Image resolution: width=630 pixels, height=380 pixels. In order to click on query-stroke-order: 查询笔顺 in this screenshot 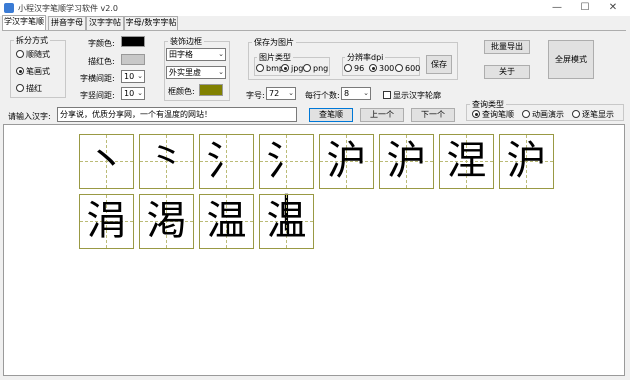, I will do `click(493, 115)`.